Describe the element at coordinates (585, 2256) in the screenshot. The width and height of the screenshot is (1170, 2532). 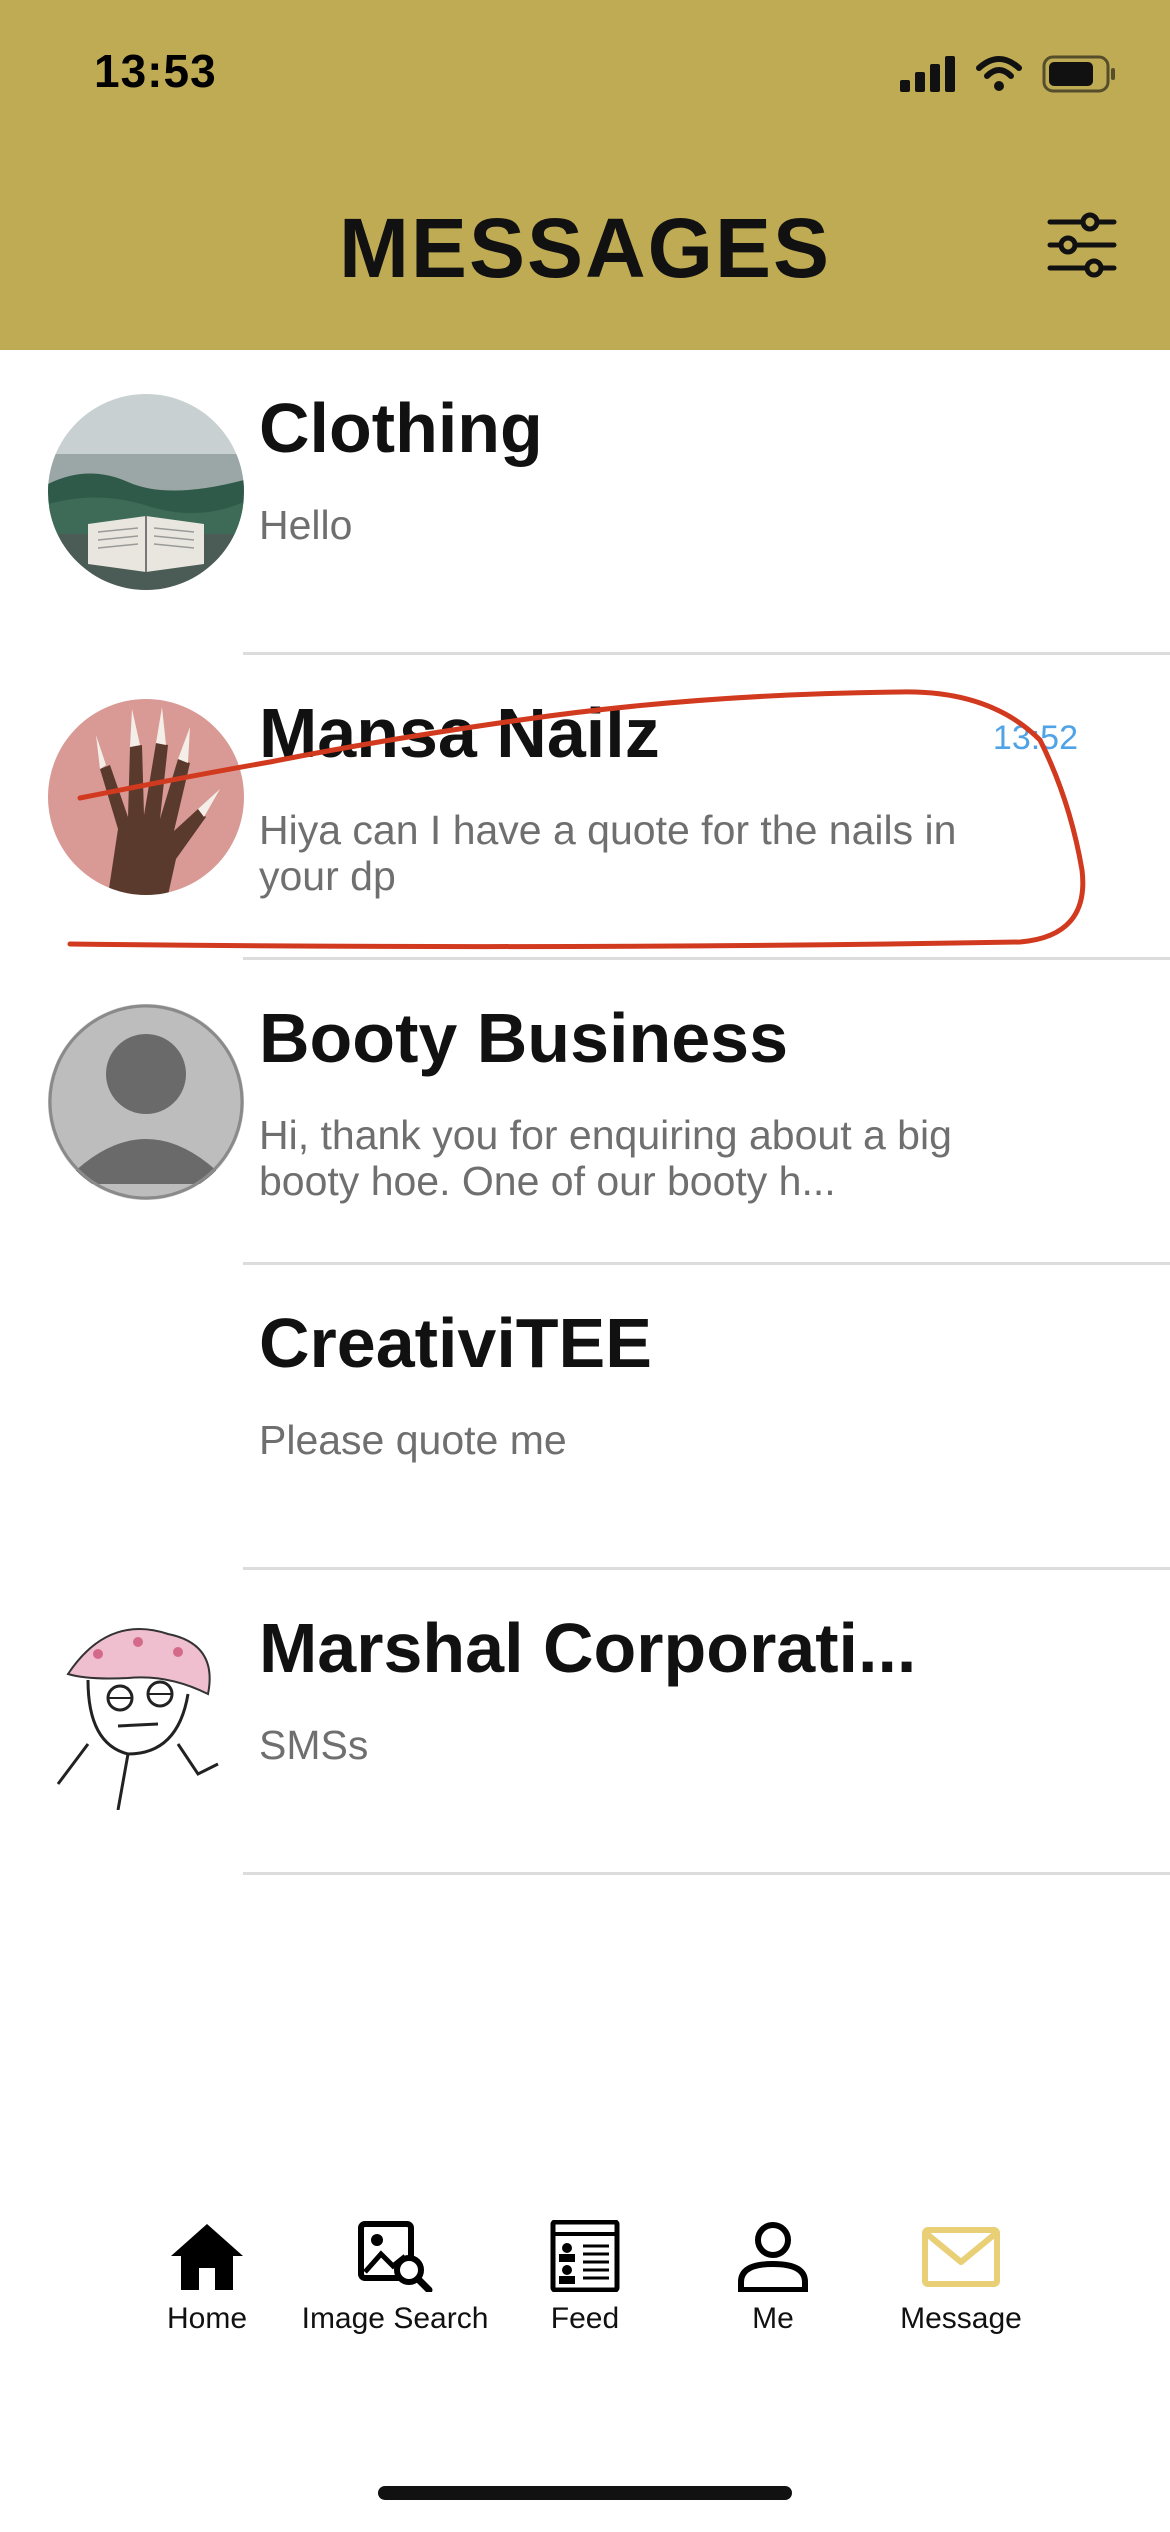
I see `feed-icon` at that location.